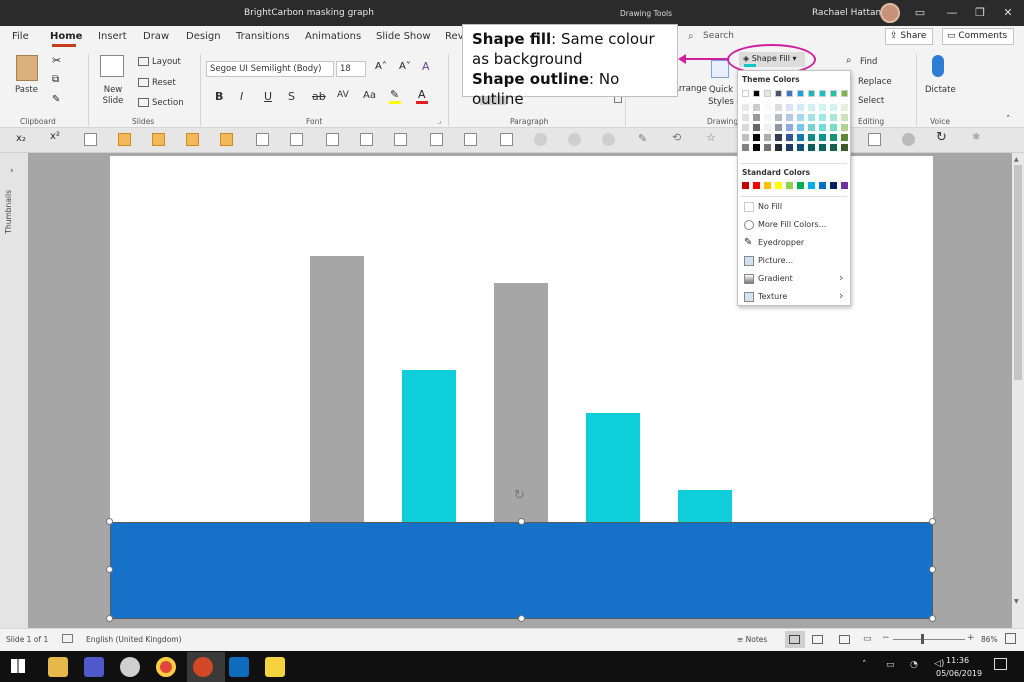  What do you see at coordinates (164, 83) in the screenshot?
I see `reset-button: Reset` at bounding box center [164, 83].